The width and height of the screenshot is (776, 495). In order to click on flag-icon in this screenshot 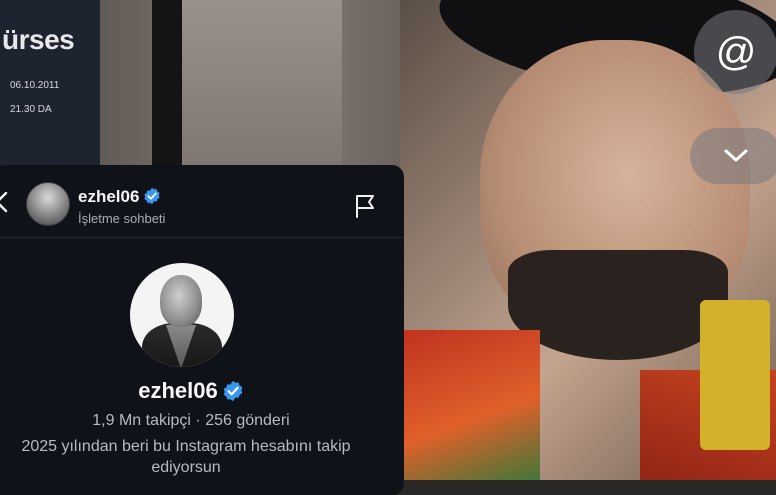, I will do `click(366, 206)`.